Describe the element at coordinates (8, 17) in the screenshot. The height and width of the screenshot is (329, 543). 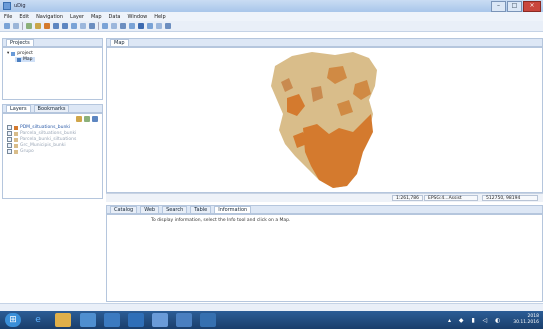
I see `menu-file: File` at that location.